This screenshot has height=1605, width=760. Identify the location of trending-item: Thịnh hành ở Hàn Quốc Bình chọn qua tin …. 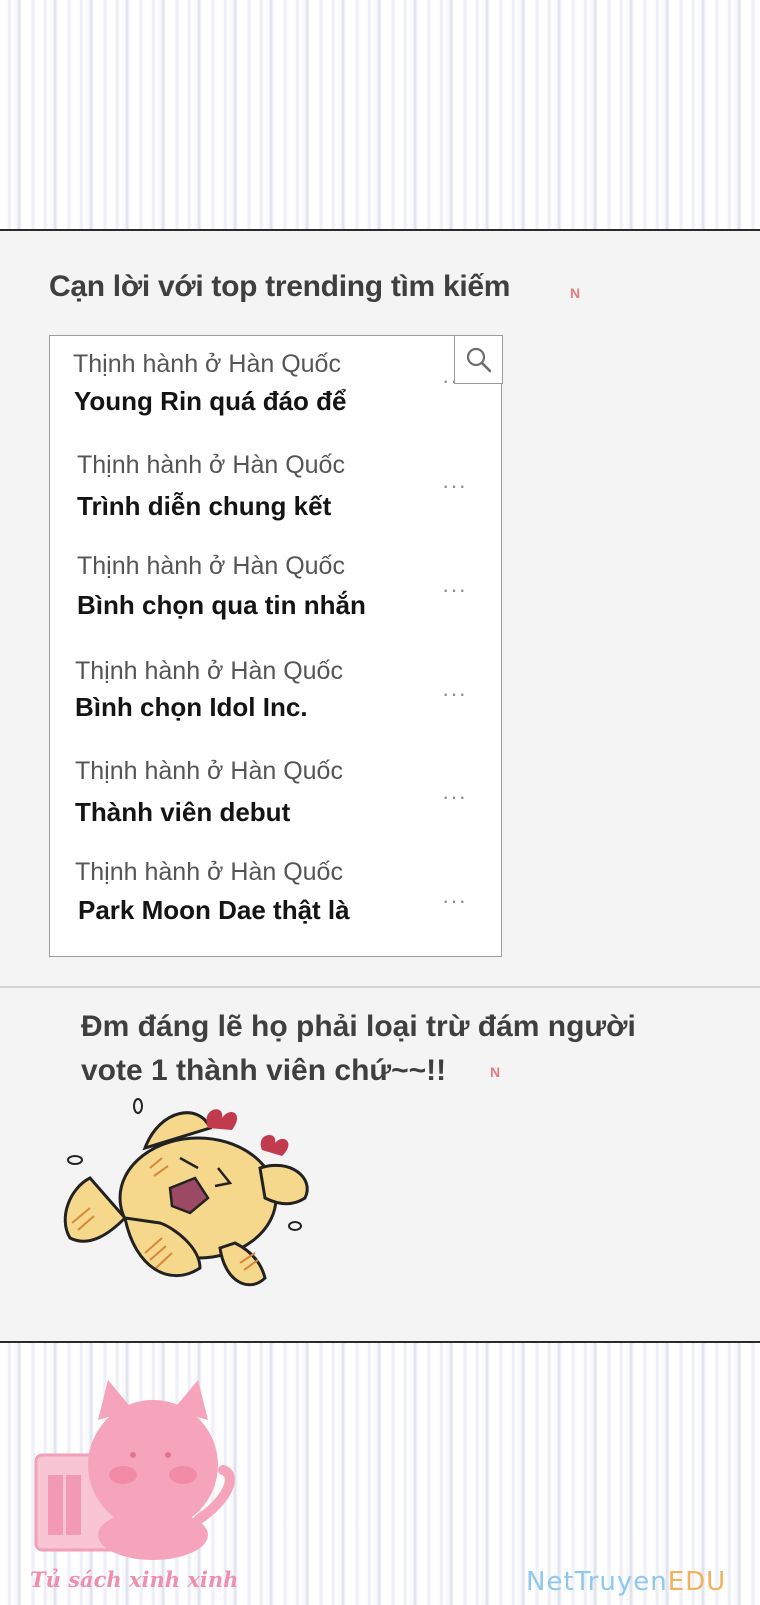
(276, 592).